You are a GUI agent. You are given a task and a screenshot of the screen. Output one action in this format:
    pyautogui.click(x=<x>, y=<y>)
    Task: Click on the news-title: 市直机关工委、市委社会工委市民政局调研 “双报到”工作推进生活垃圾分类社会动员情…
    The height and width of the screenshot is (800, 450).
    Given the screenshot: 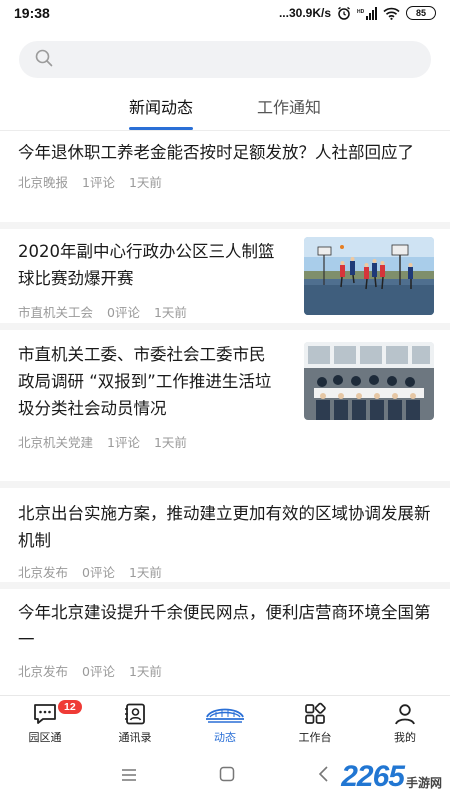 What is the action you would take?
    pyautogui.click(x=145, y=381)
    